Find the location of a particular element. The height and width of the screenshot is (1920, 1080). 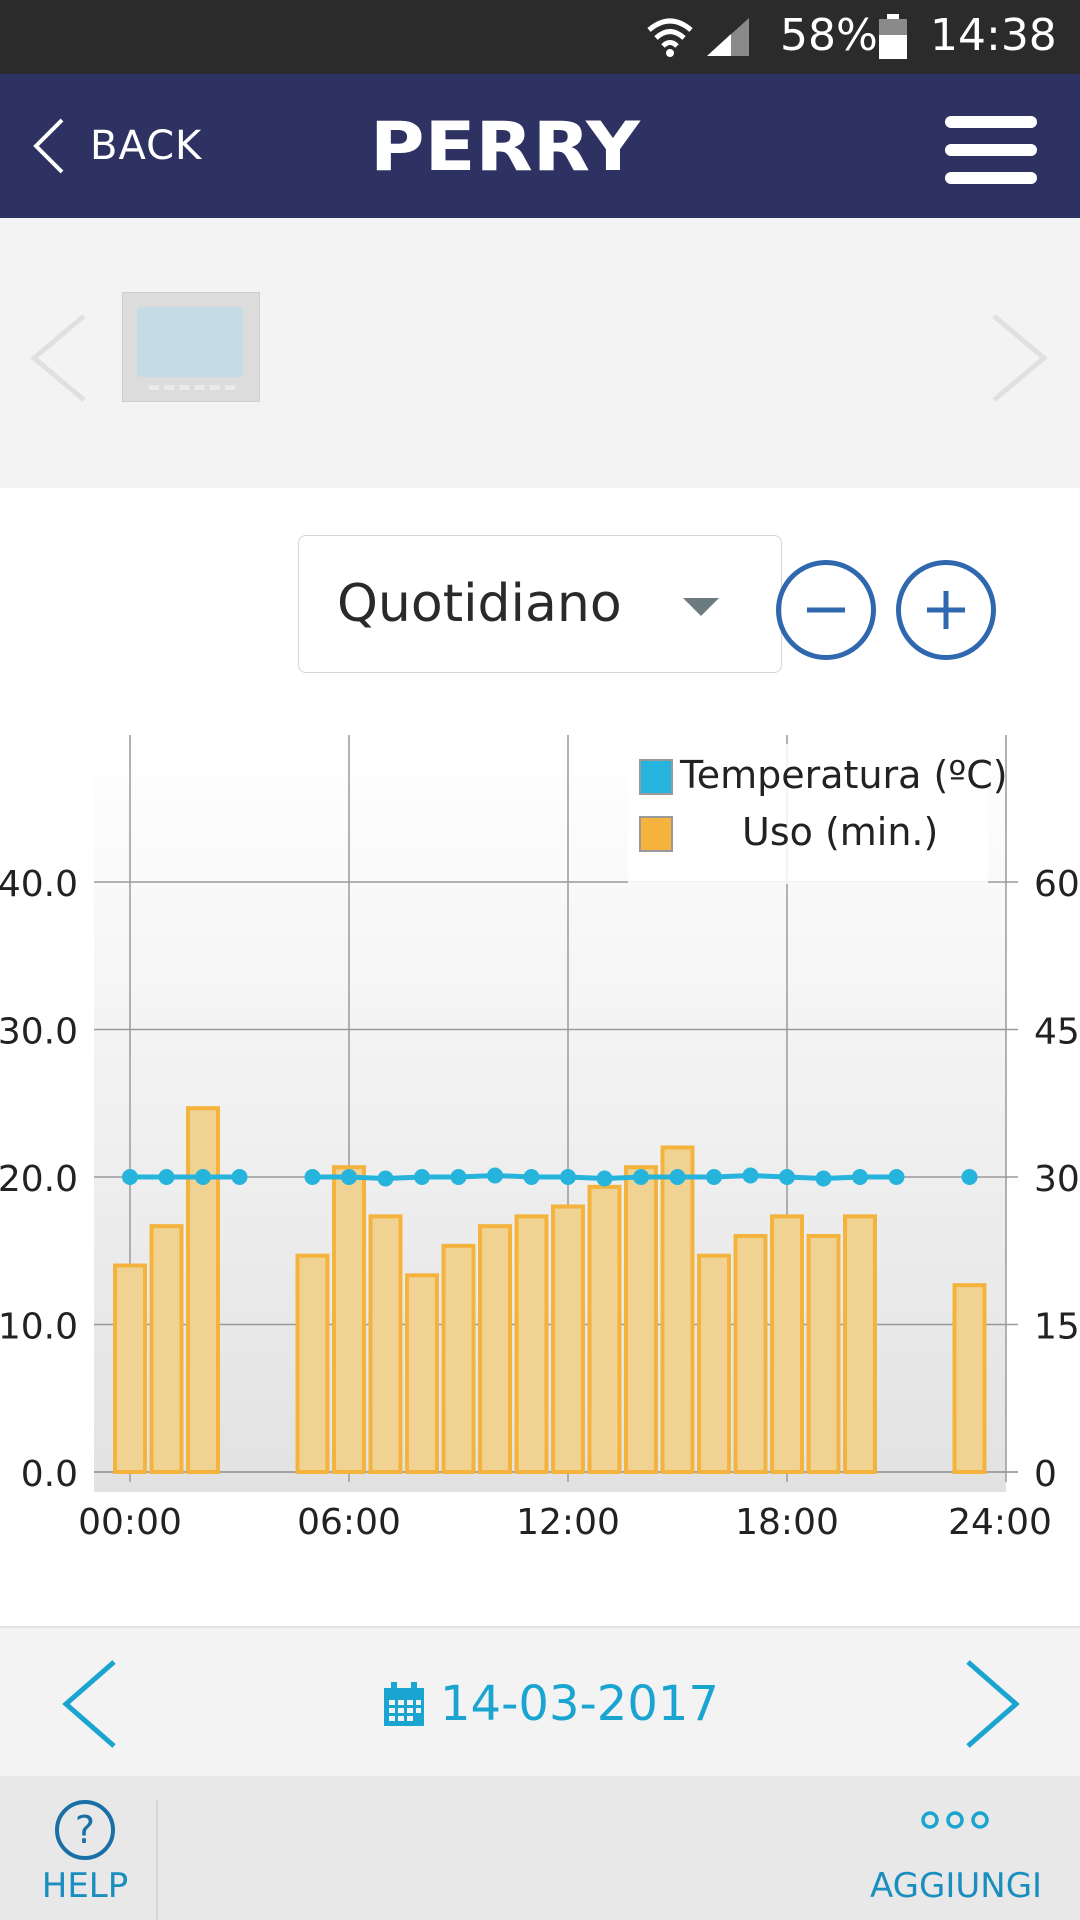

wifi-icon is located at coordinates (670, 37).